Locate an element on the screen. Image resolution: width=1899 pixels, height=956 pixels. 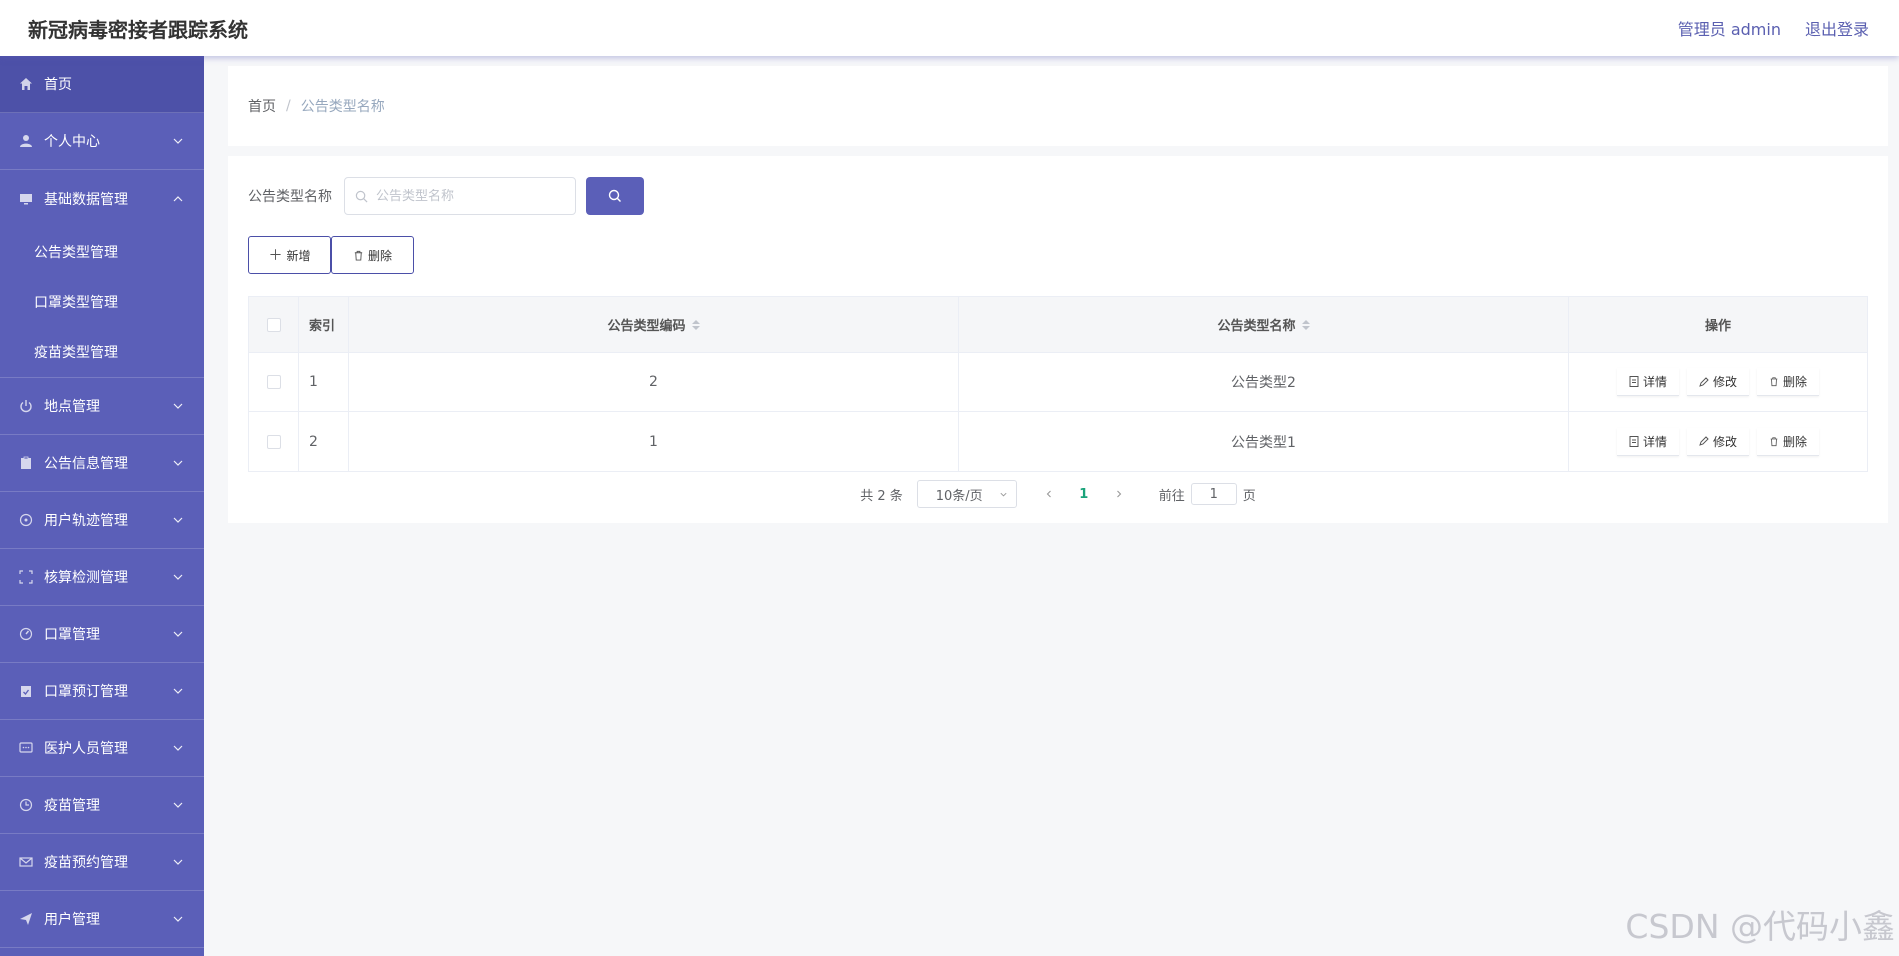
search-form: 公告类型名称 is located at coordinates (446, 196).